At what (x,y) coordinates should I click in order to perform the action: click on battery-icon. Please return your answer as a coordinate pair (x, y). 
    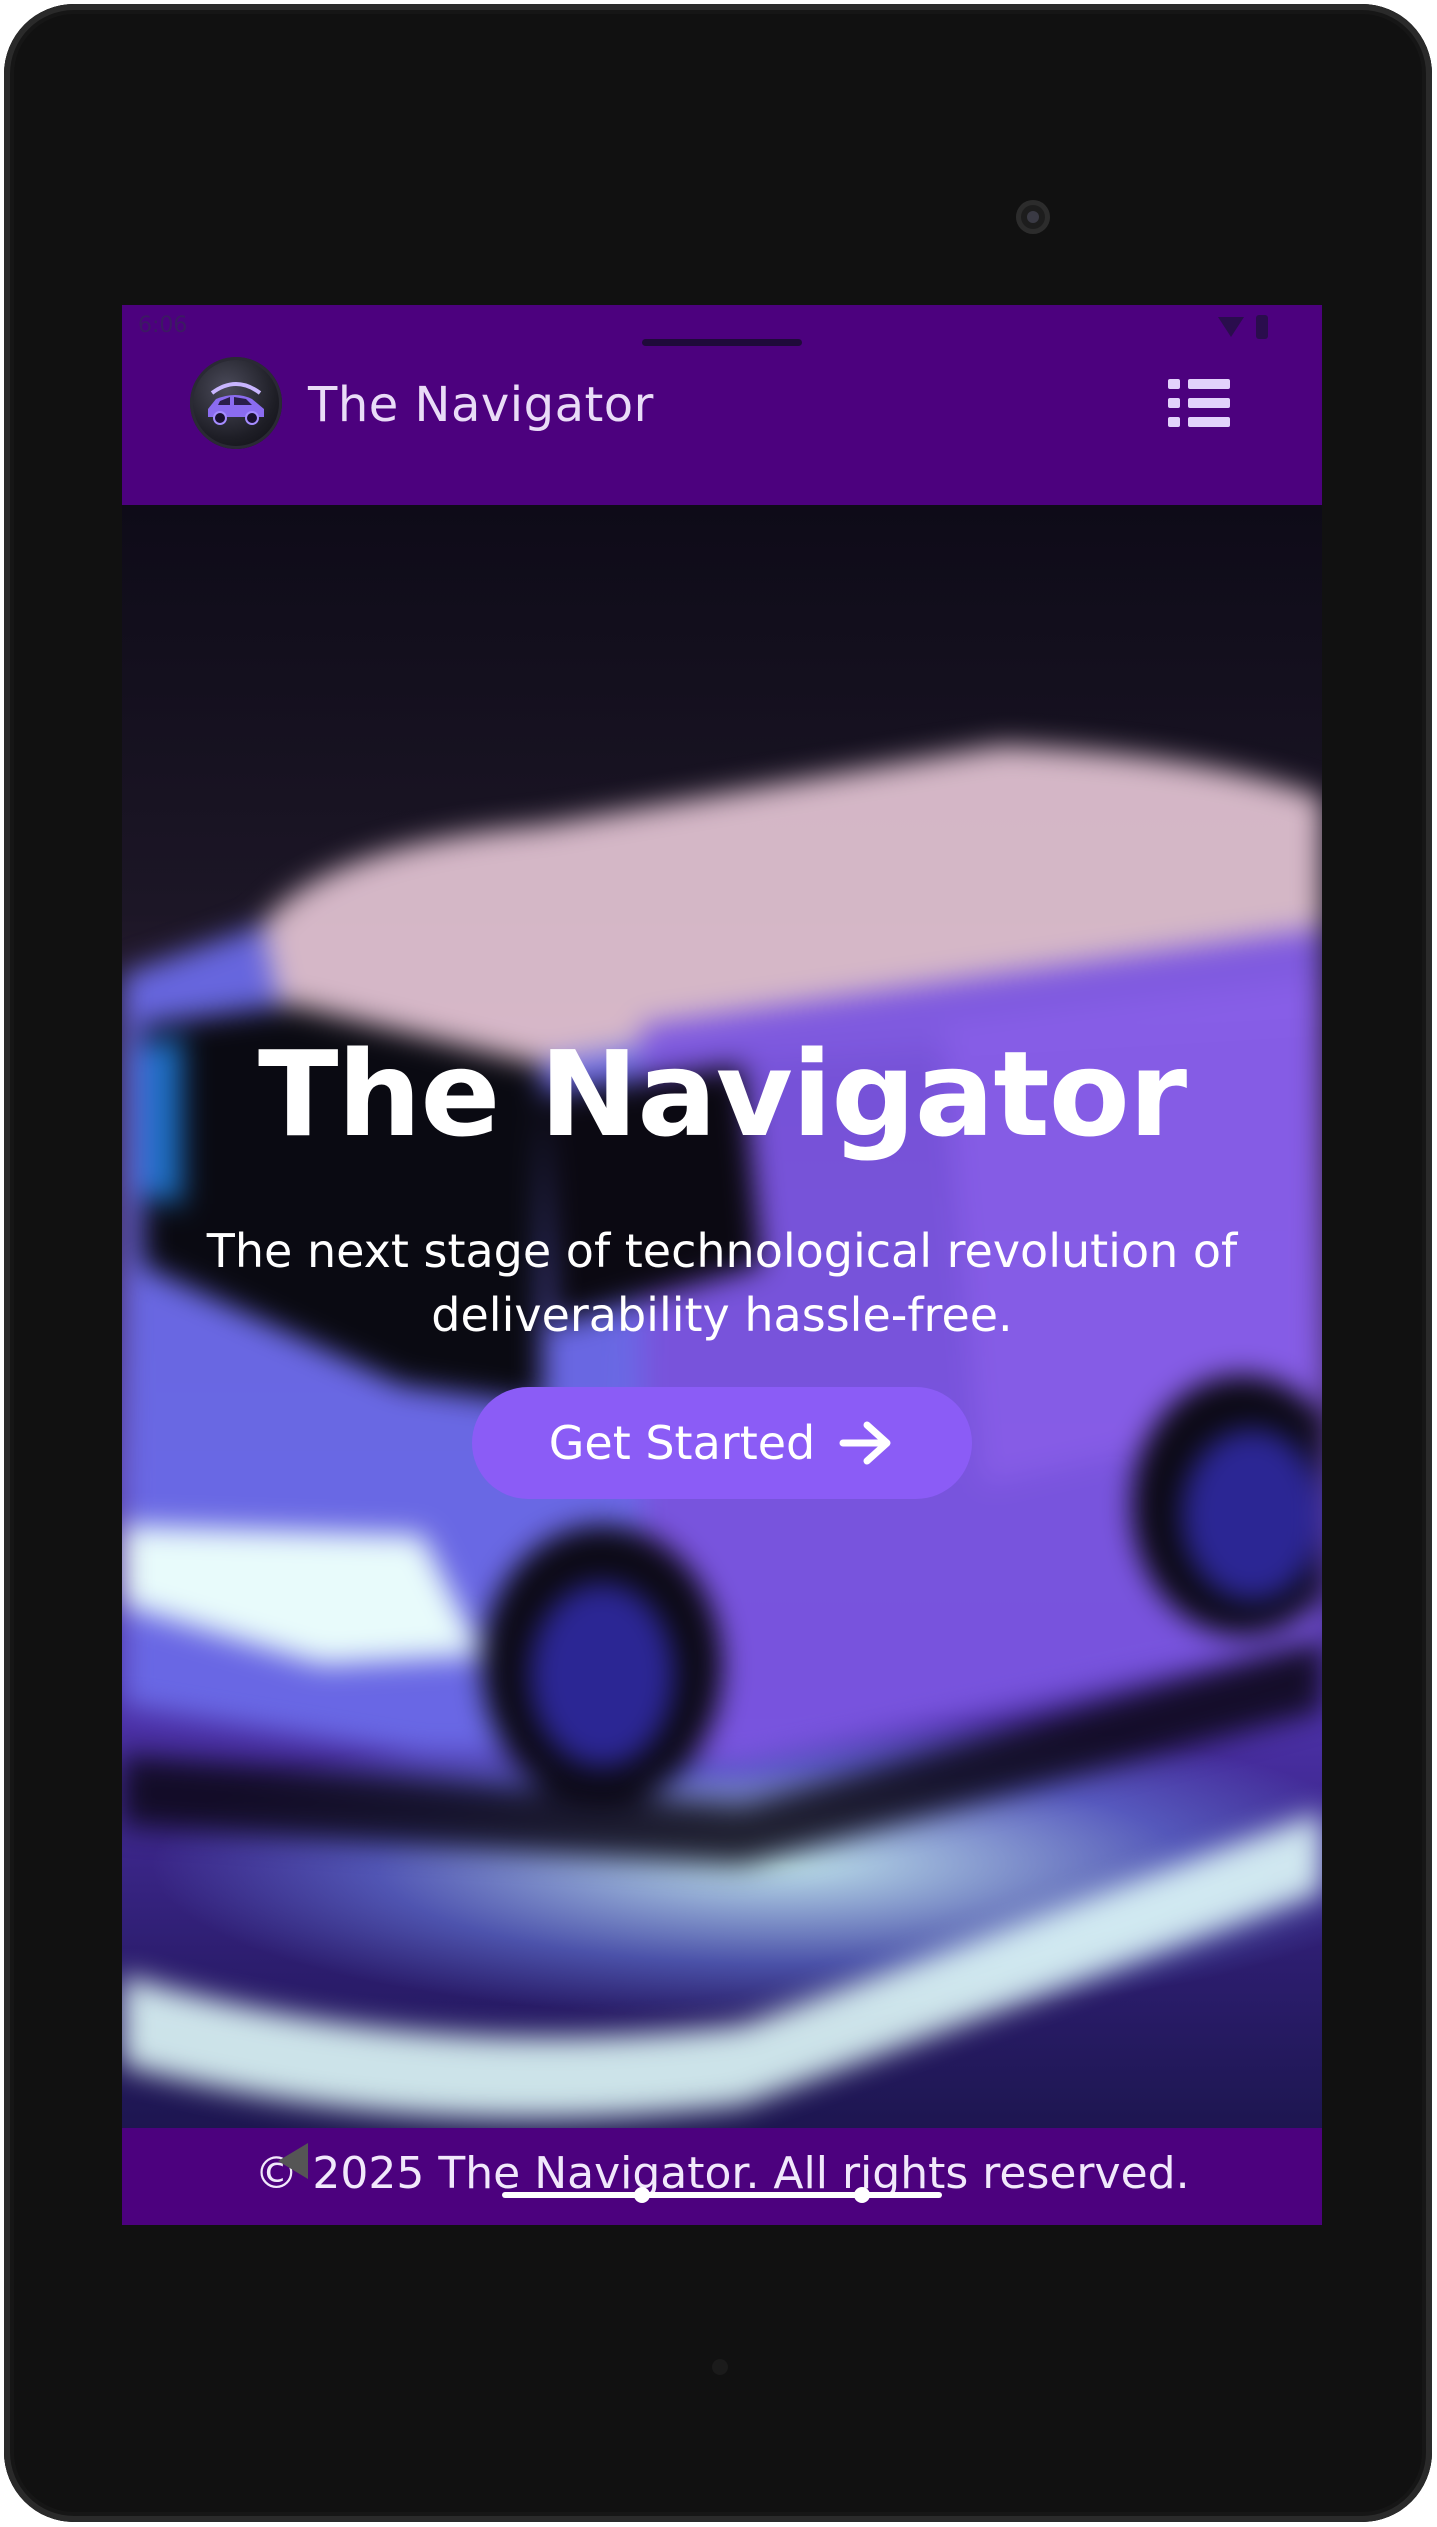
    Looking at the image, I should click on (1262, 327).